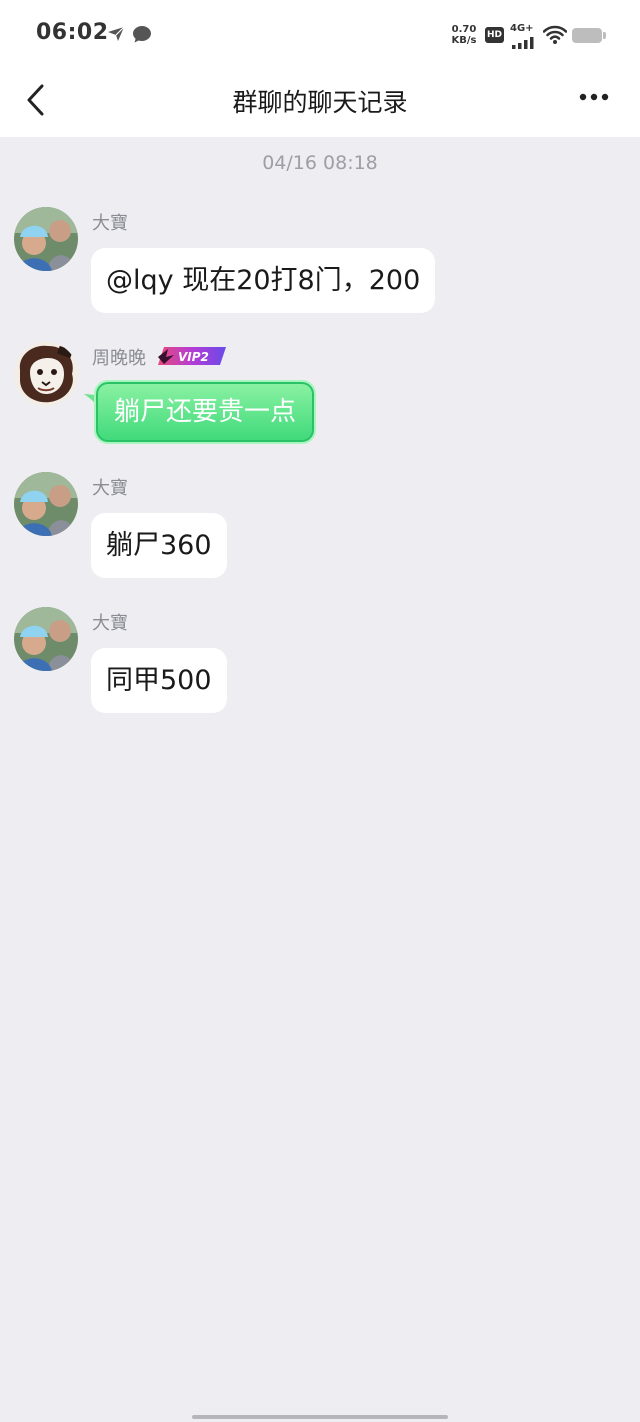  I want to click on net-speed-value: 0.70, so click(464, 29).